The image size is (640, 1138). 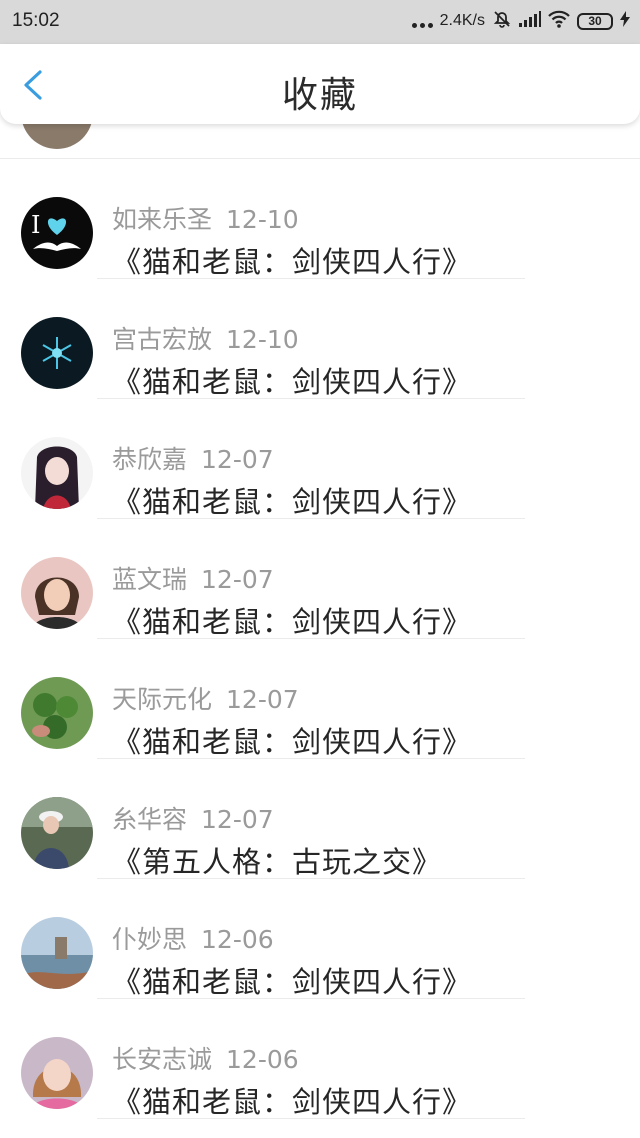 I want to click on signal-icon, so click(x=530, y=21).